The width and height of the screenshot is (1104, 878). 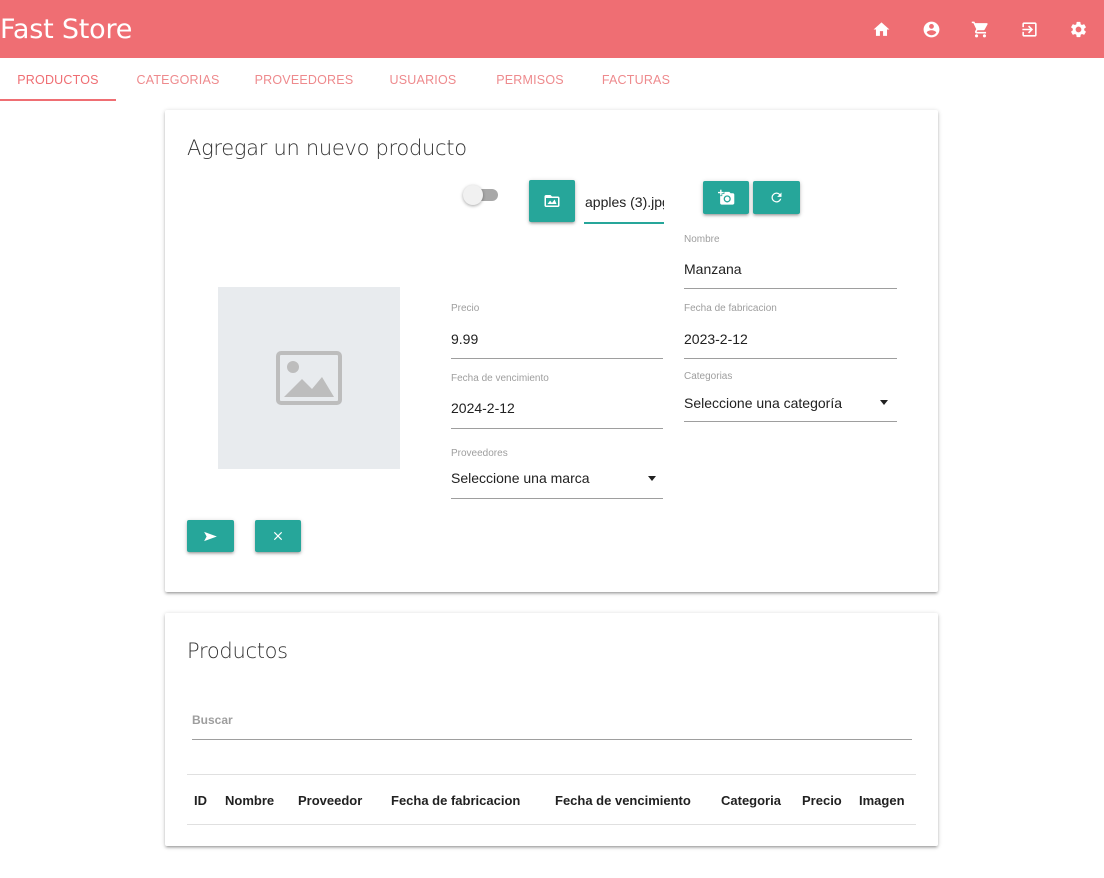 I want to click on fecha-vencimiento-underline, so click(x=557, y=428).